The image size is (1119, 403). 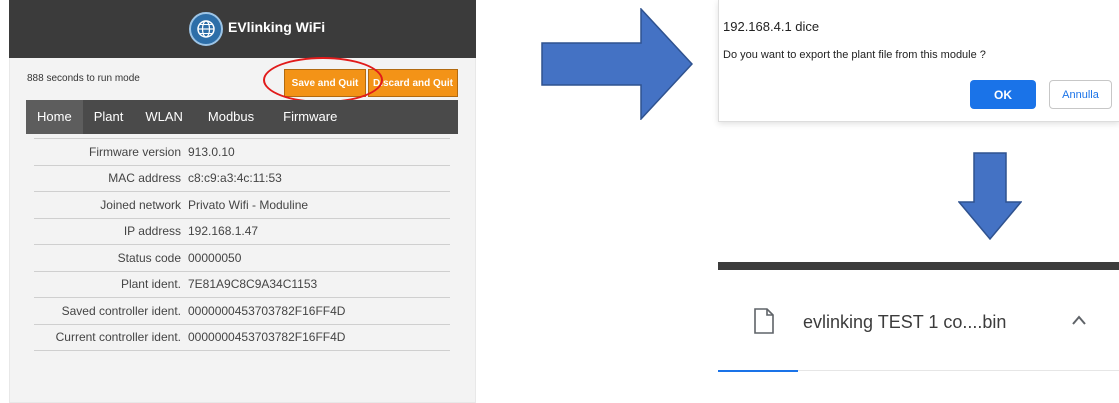 I want to click on info-key: Joined network, so click(x=111, y=205).